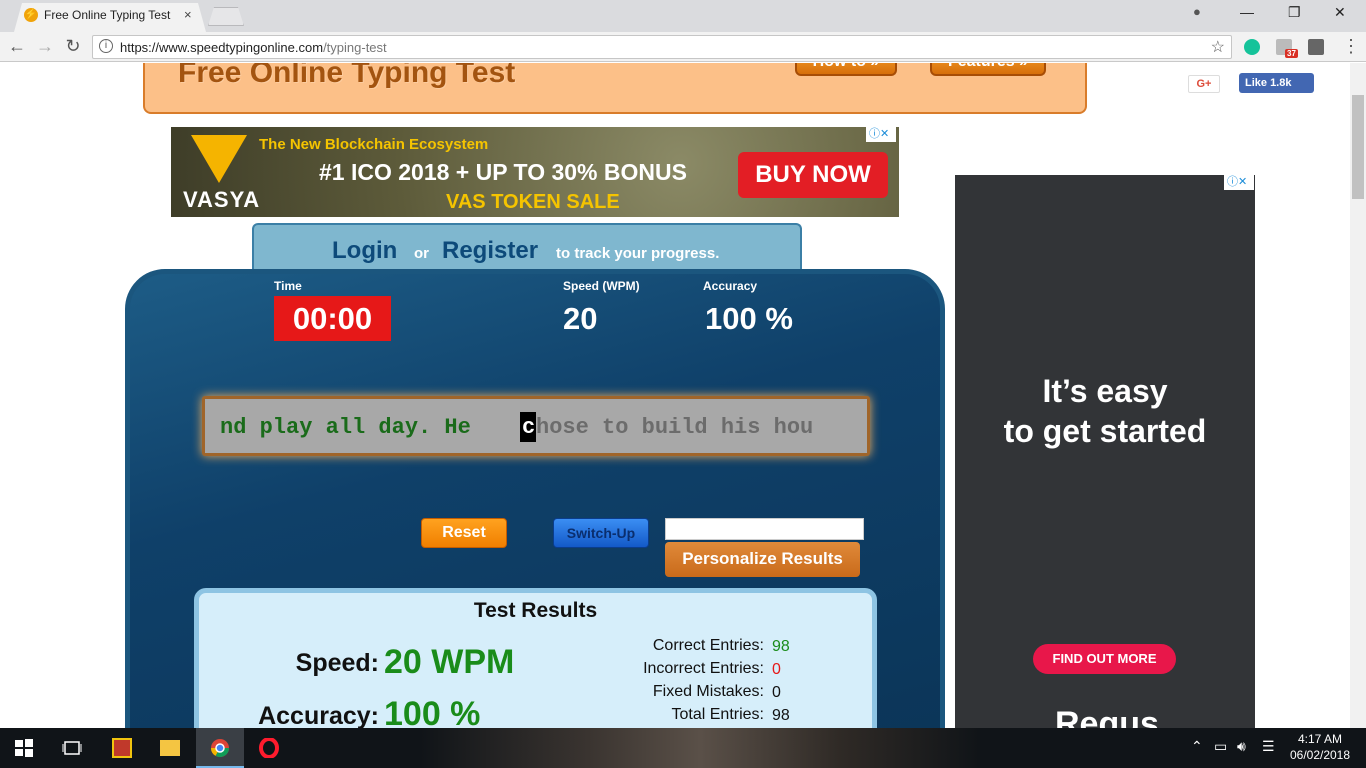 Image resolution: width=1366 pixels, height=768 pixels. Describe the element at coordinates (1197, 11) in the screenshot. I see `account-icon: ●` at that location.